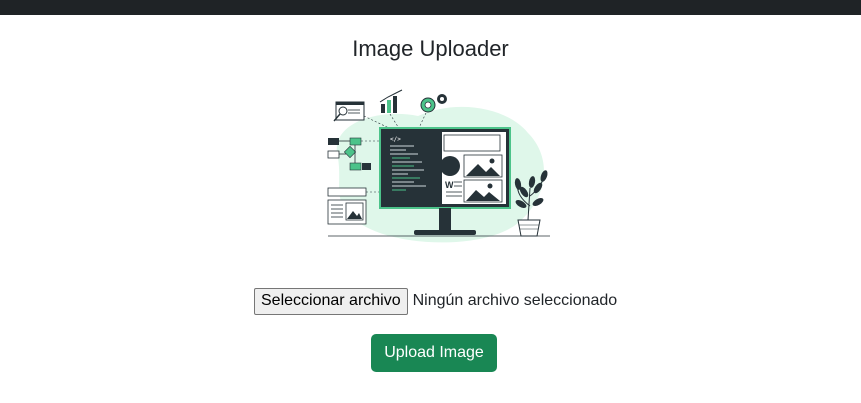 Image resolution: width=861 pixels, height=403 pixels. What do you see at coordinates (430, 48) in the screenshot?
I see `page-title: Image Uploader` at bounding box center [430, 48].